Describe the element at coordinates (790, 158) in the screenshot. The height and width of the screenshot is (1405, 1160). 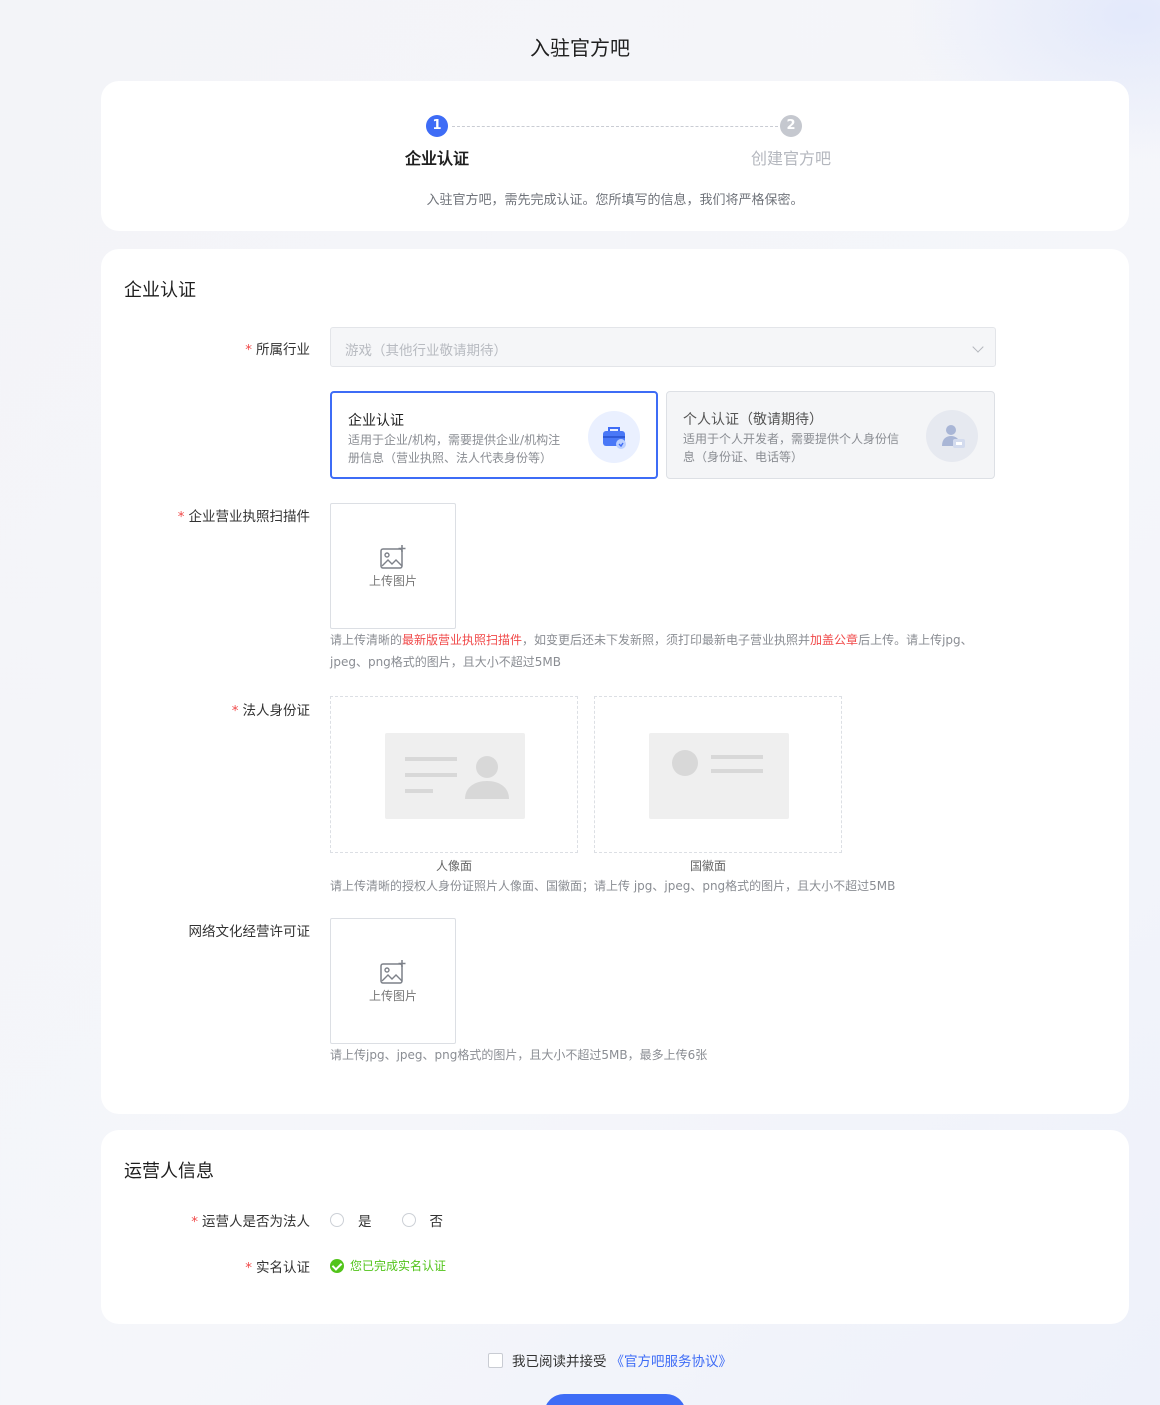
I see `step-2-label: 创建官方吧` at that location.